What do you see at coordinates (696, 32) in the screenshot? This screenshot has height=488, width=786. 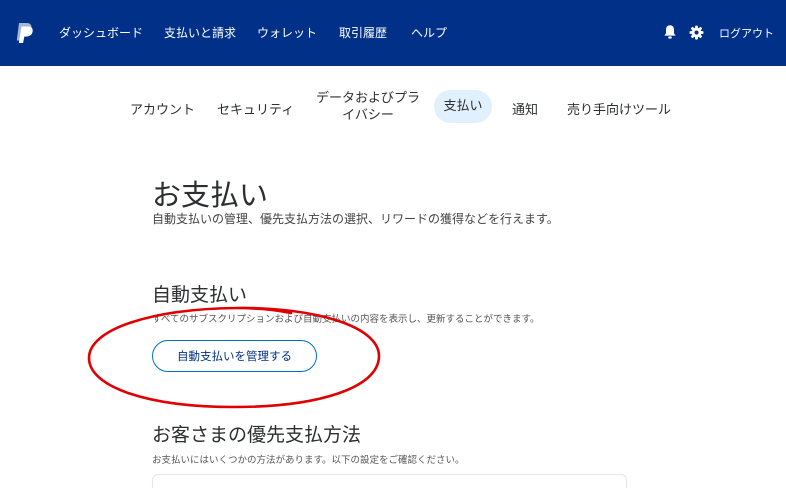 I see `gear-icon` at bounding box center [696, 32].